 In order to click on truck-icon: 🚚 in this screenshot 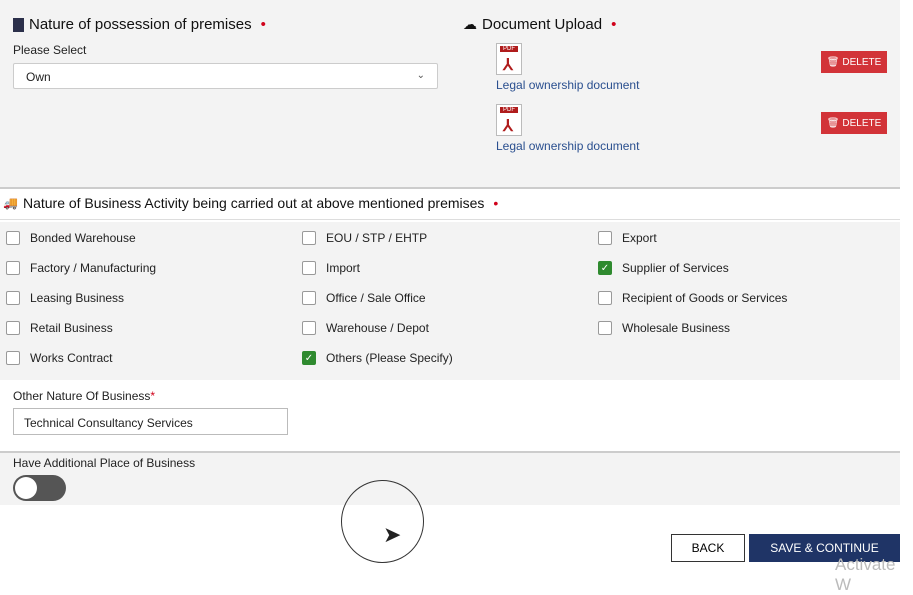, I will do `click(10, 203)`.